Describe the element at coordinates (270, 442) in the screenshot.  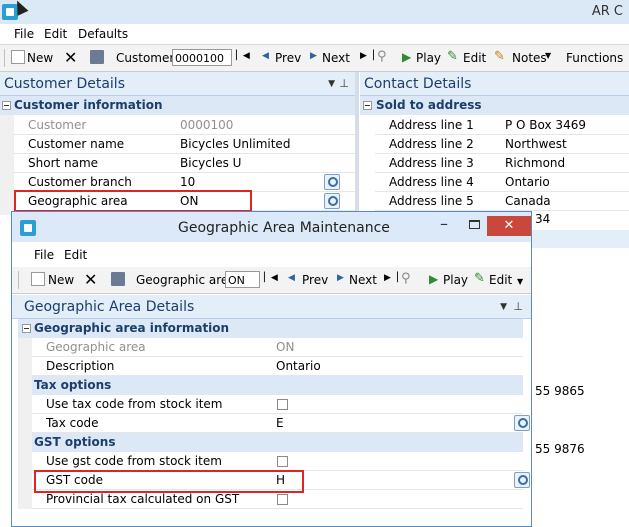
I see `gst-options-section: GST options` at that location.